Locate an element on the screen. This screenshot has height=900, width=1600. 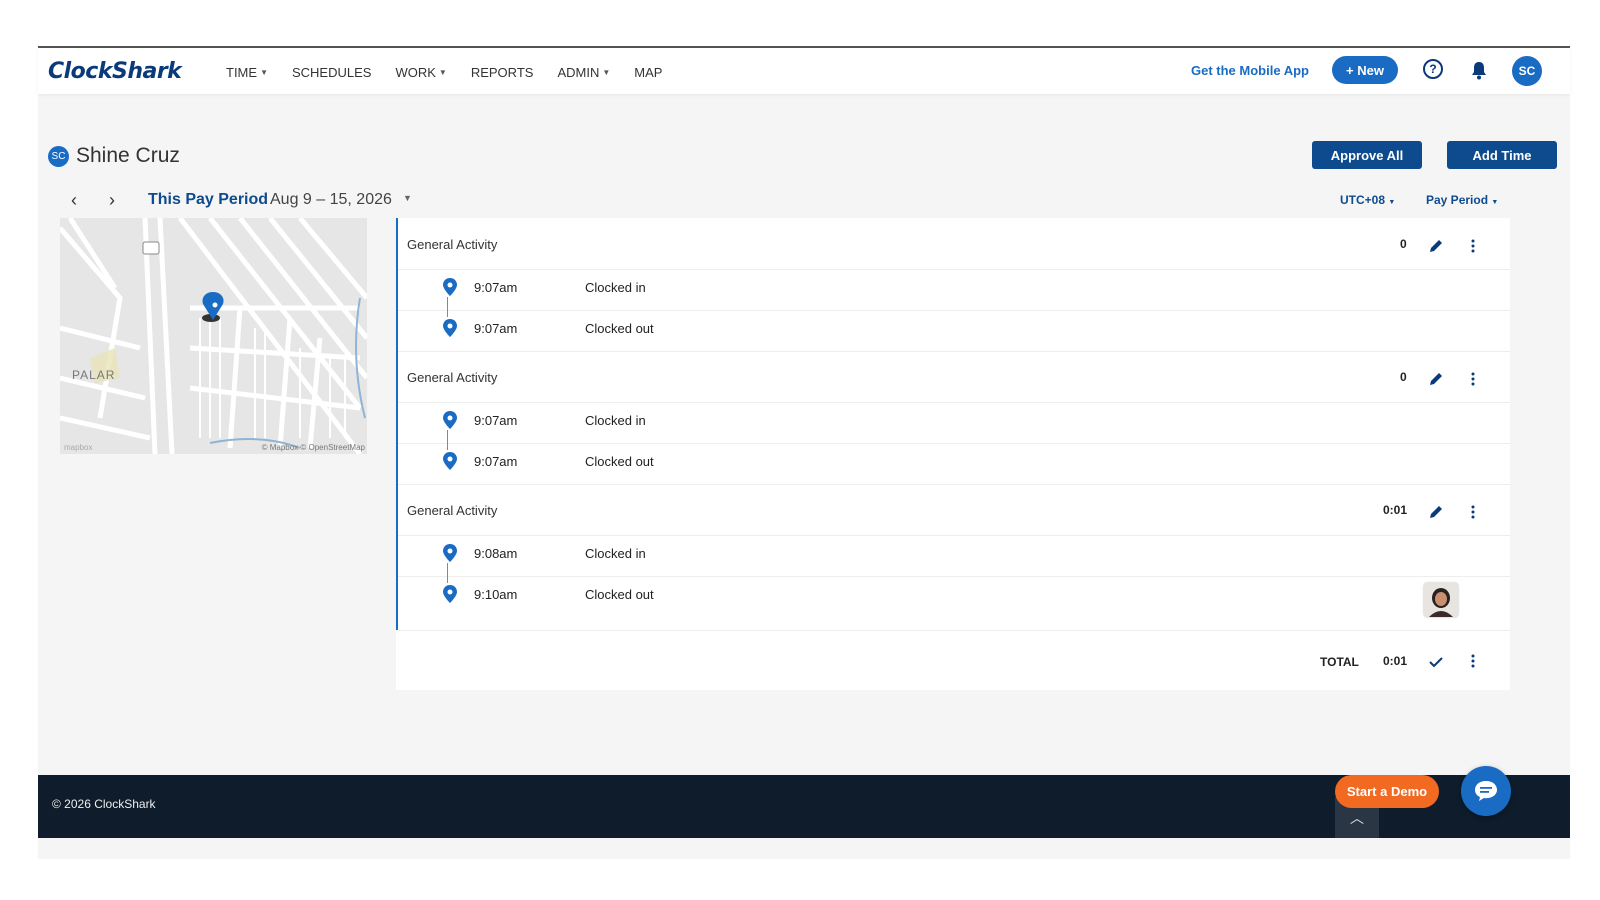
menu-work: WORK ▼ is located at coordinates (420, 72).